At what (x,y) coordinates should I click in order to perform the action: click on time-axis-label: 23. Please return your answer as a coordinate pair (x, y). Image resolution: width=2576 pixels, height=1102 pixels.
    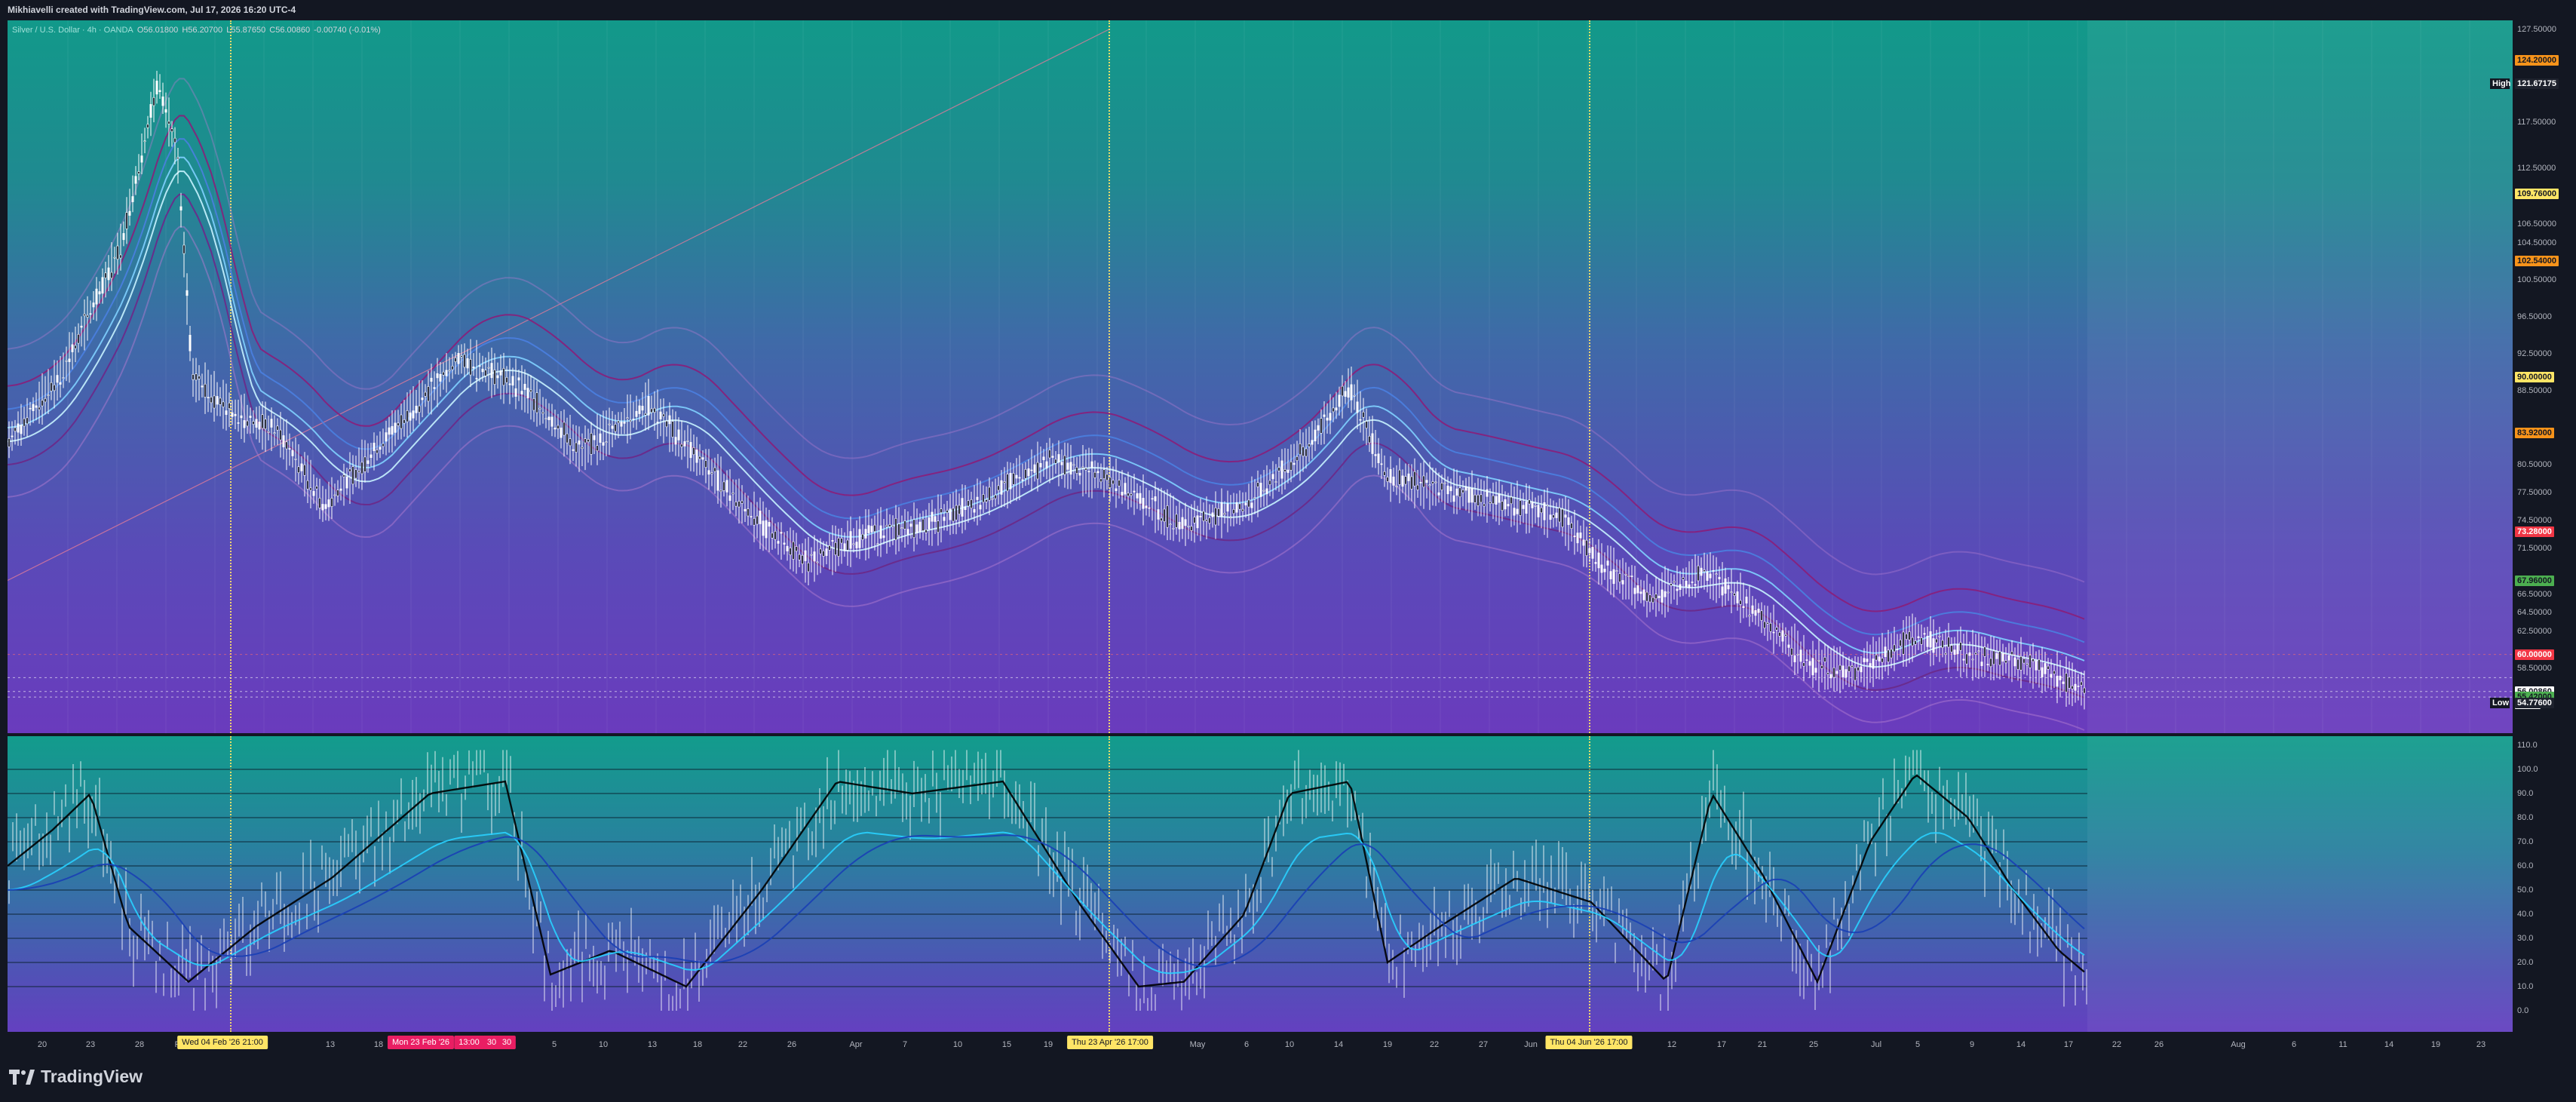
    Looking at the image, I should click on (2481, 1044).